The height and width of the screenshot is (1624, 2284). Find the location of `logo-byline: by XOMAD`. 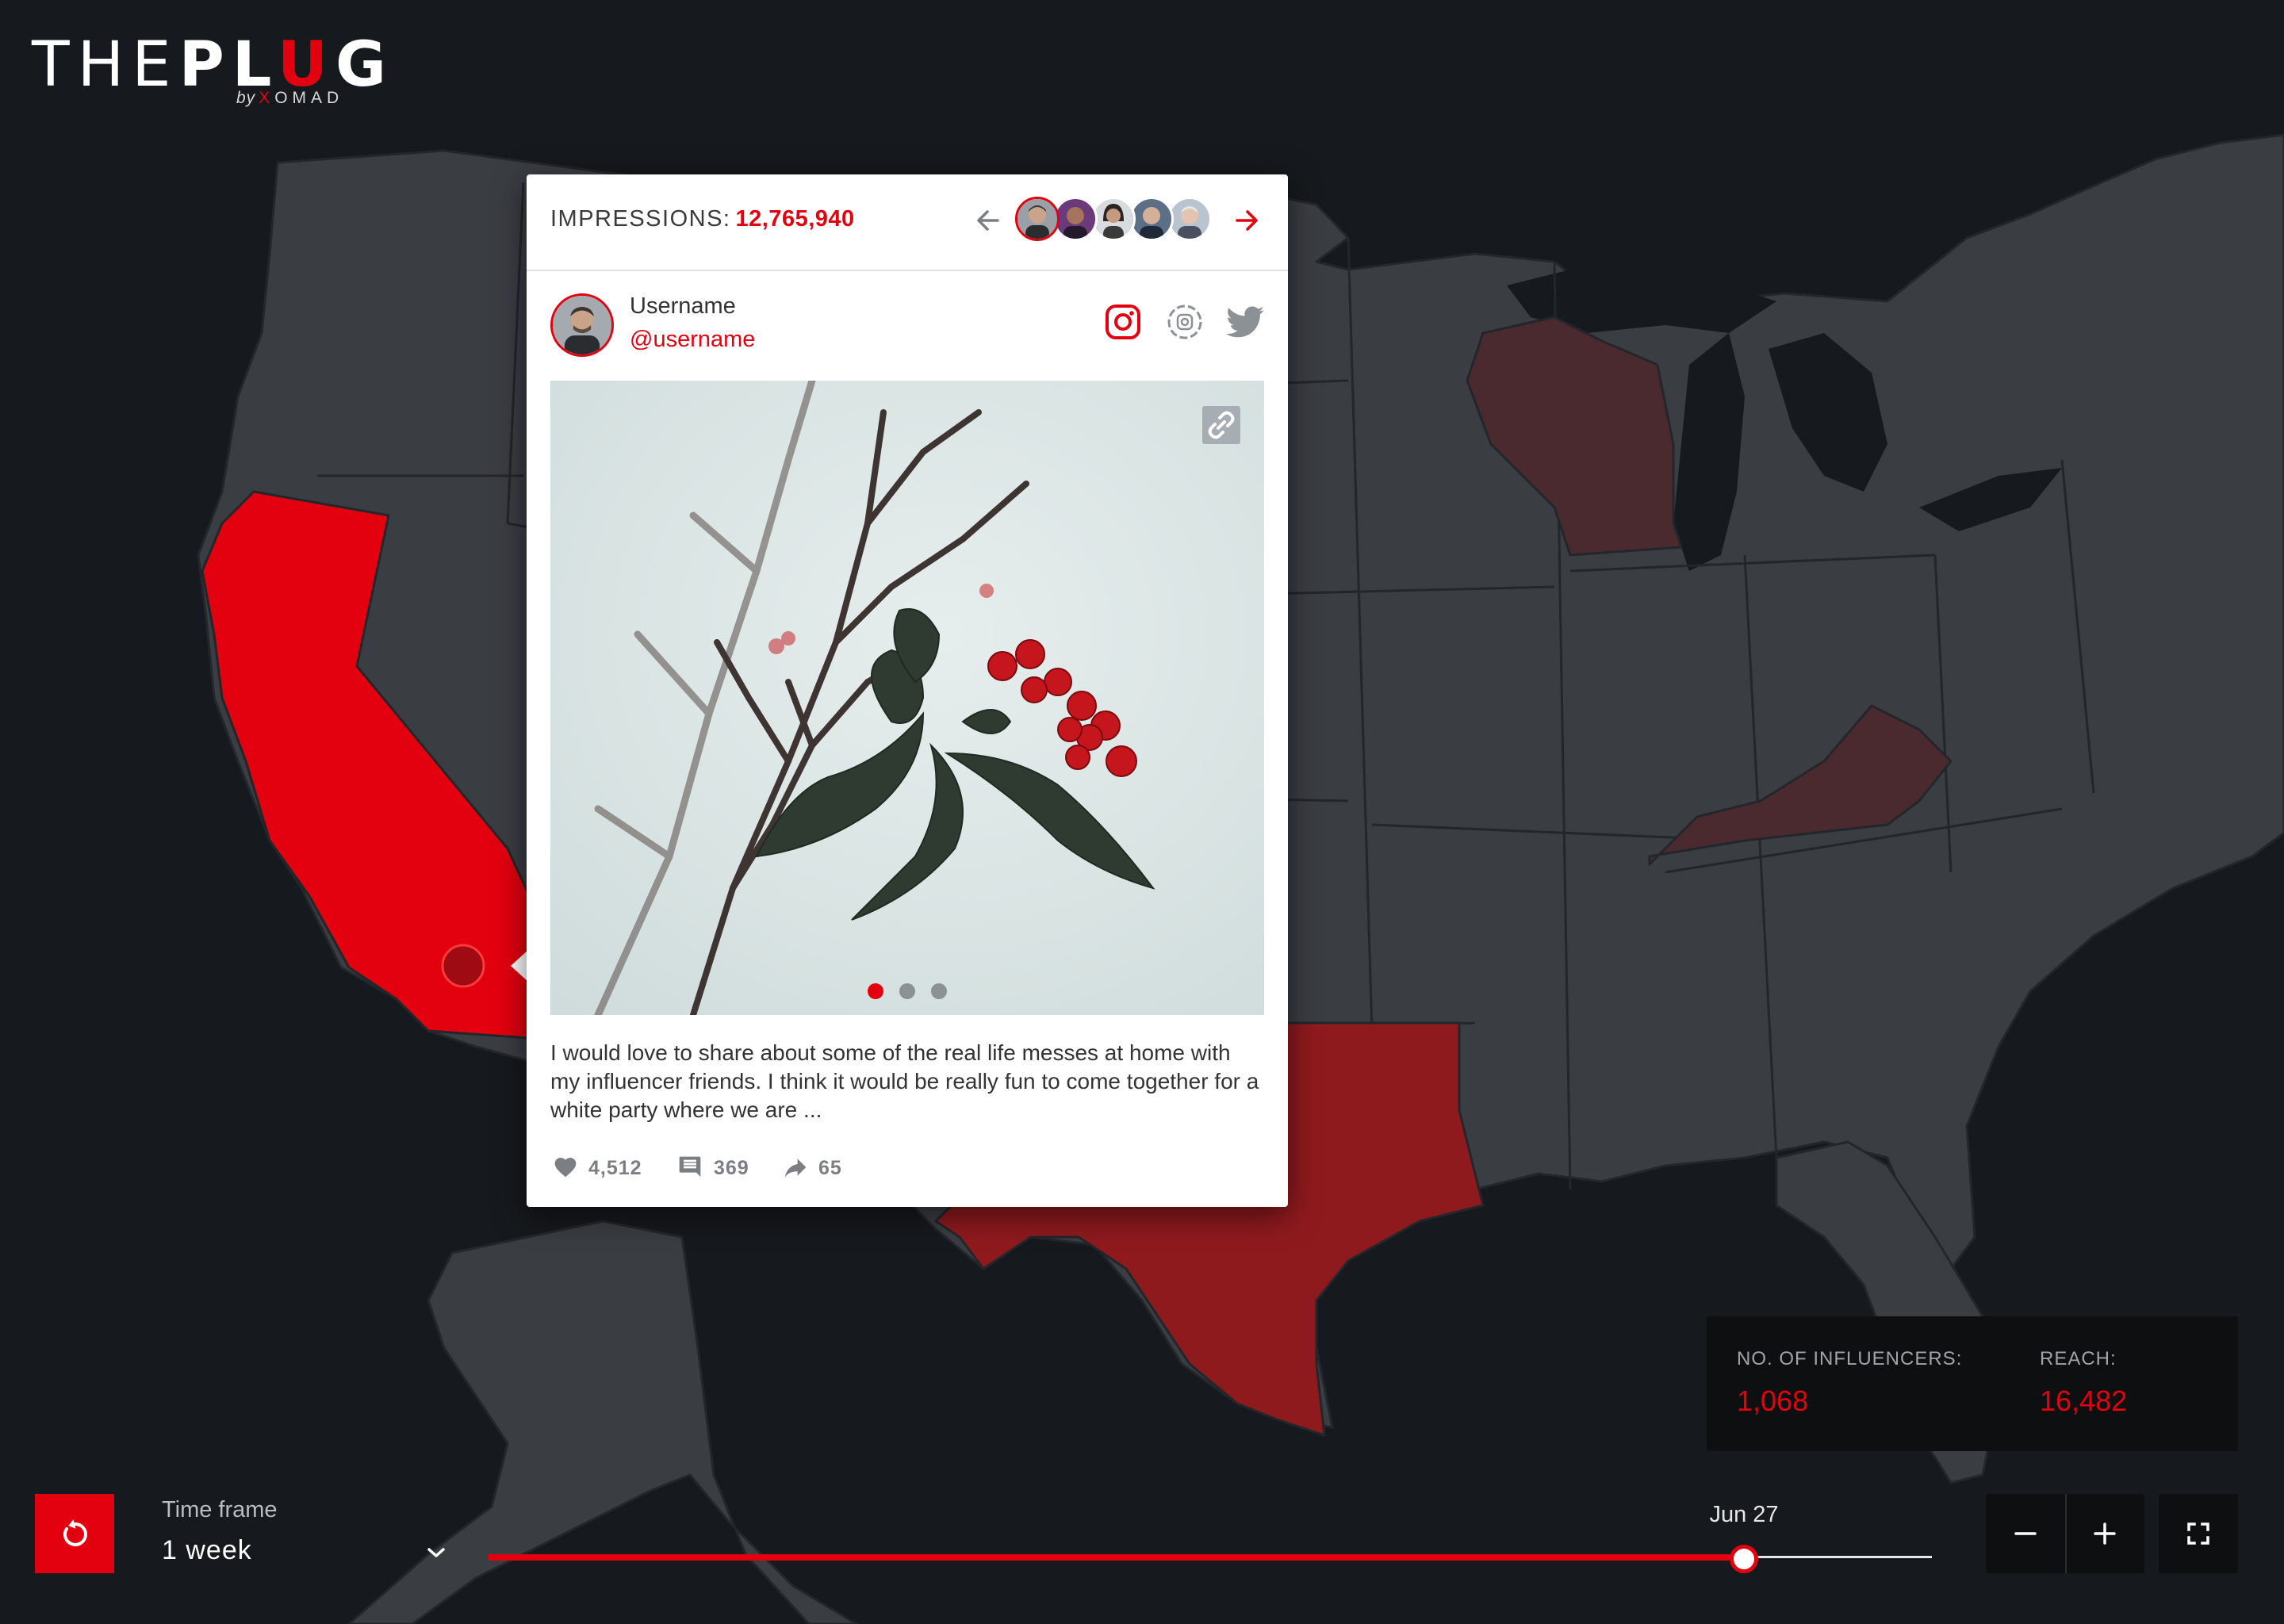

logo-byline: by XOMAD is located at coordinates (290, 98).